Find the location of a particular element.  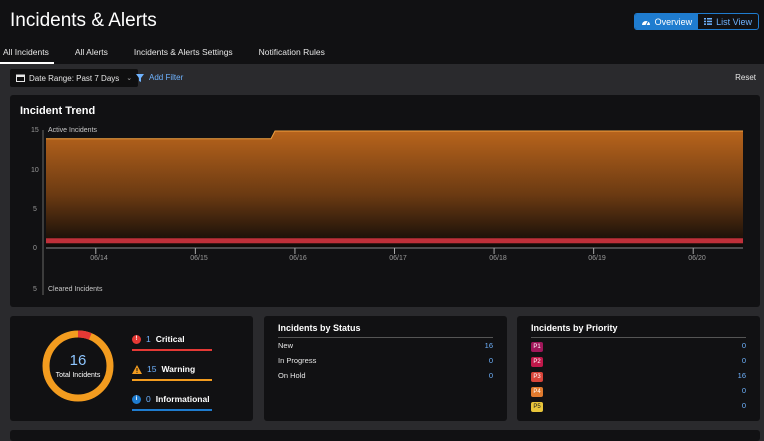

view-toggle: Overview List View is located at coordinates (696, 21).